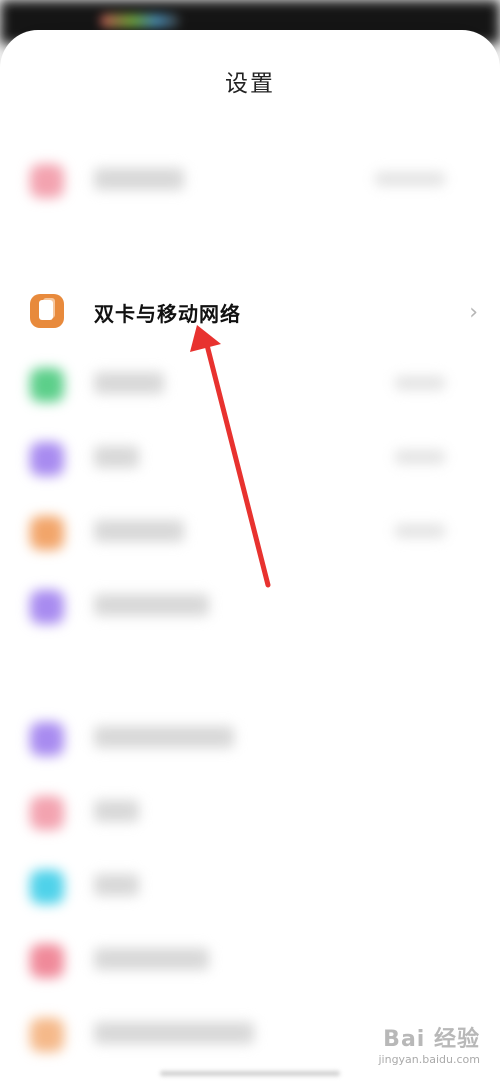  I want to click on baidu-jingyan-watermark: Bai 经验 jingyan.baidu.com, so click(429, 1043).